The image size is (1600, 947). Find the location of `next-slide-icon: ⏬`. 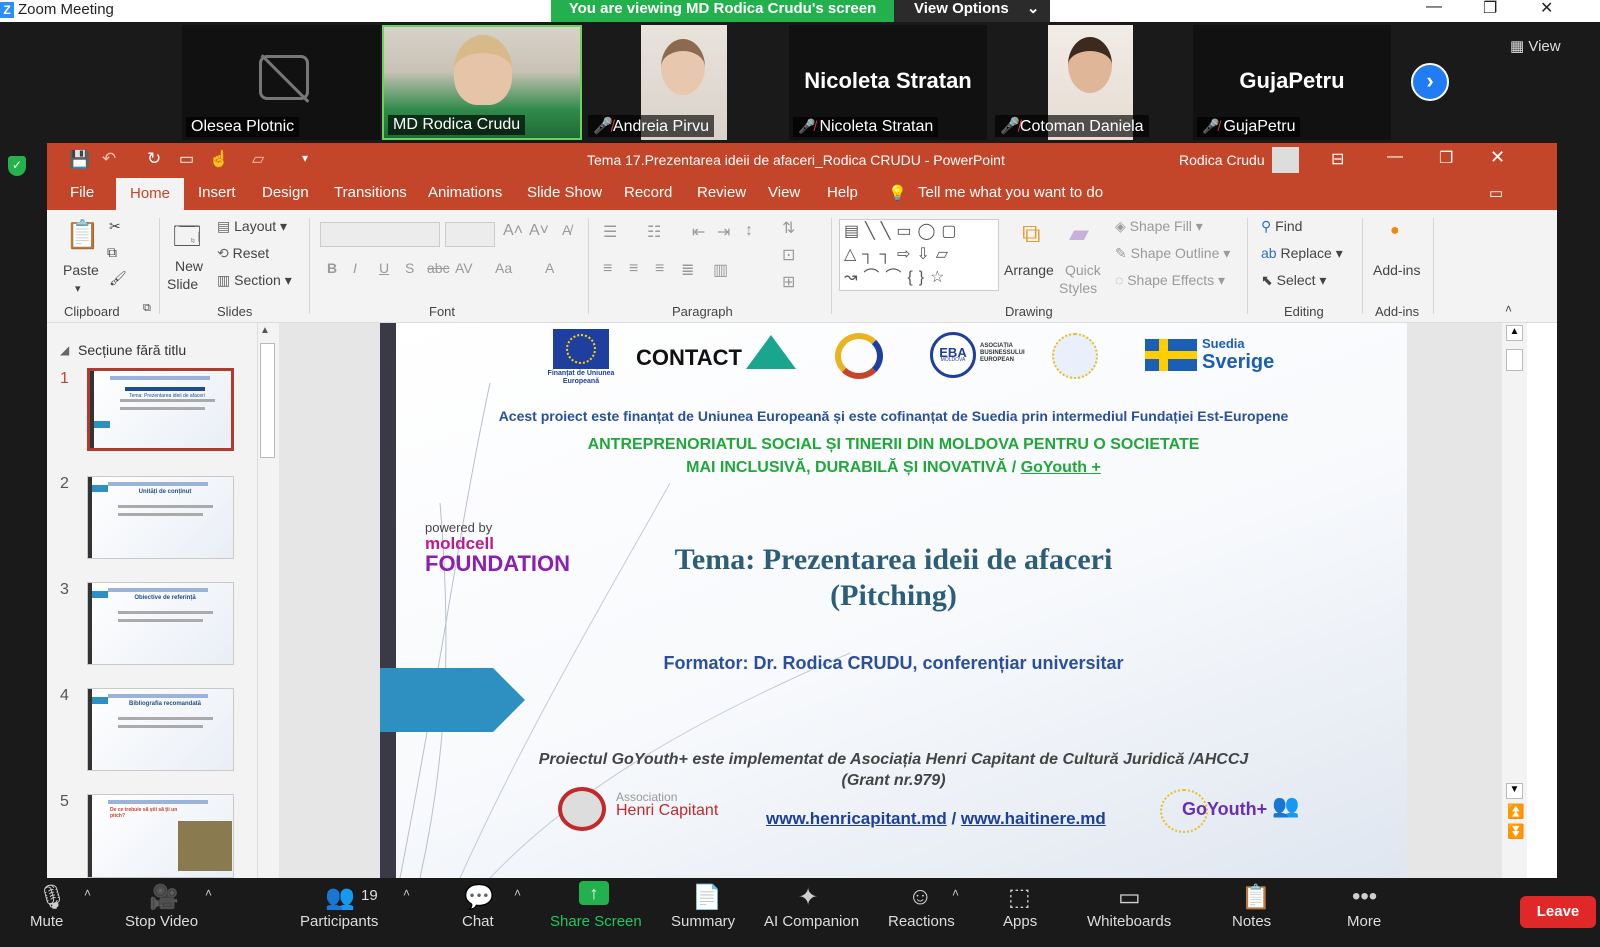

next-slide-icon: ⏬ is located at coordinates (1515, 831).